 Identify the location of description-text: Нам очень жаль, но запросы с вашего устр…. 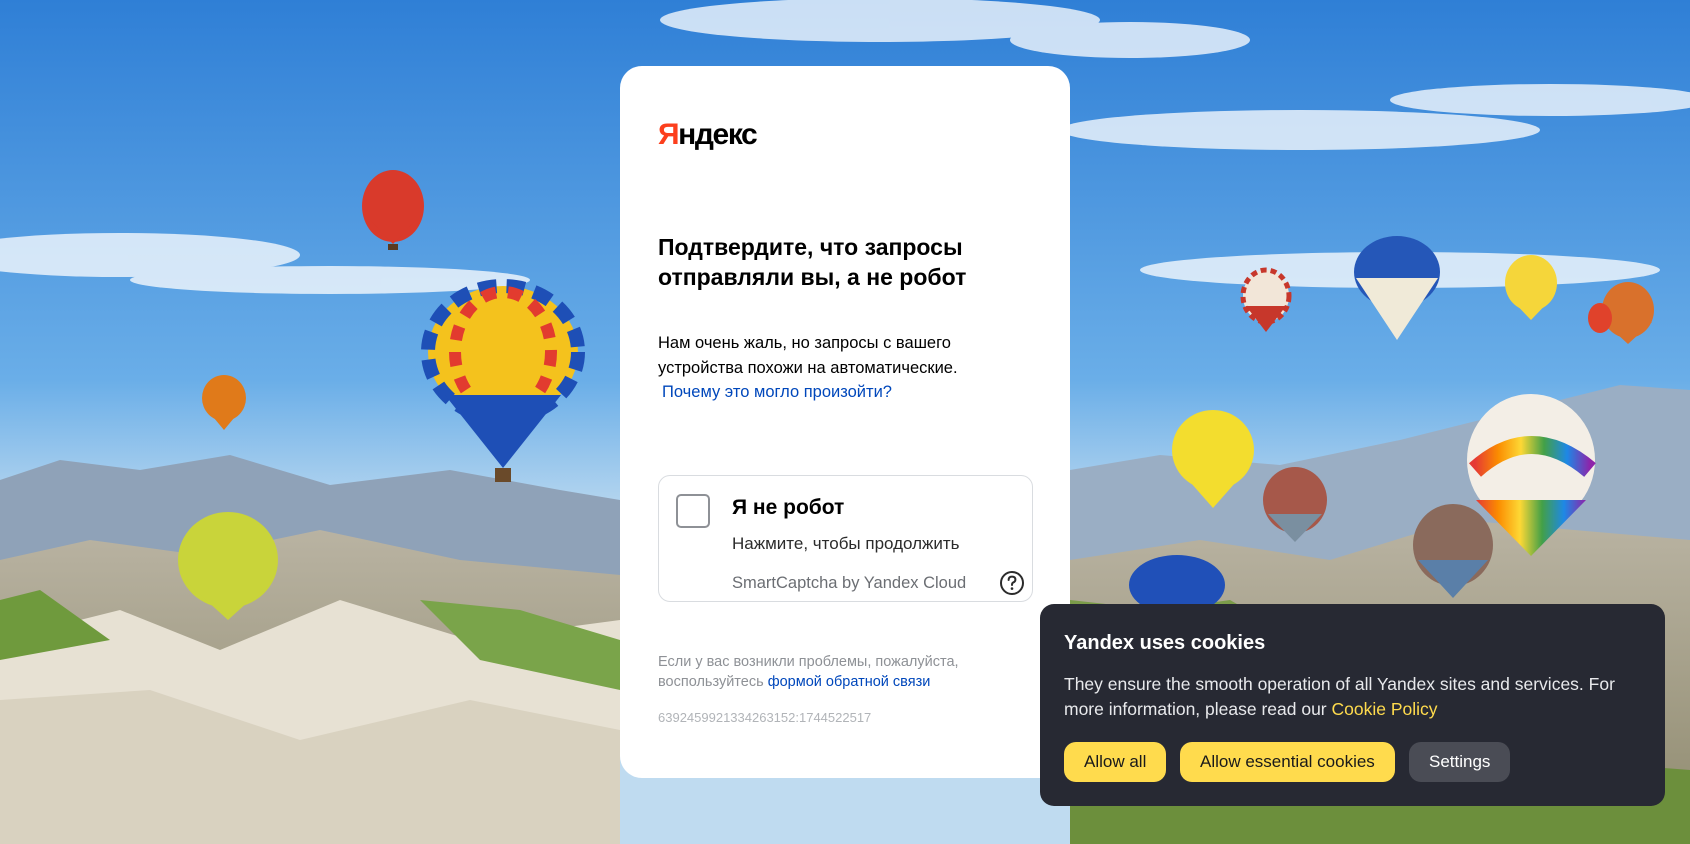
(808, 355).